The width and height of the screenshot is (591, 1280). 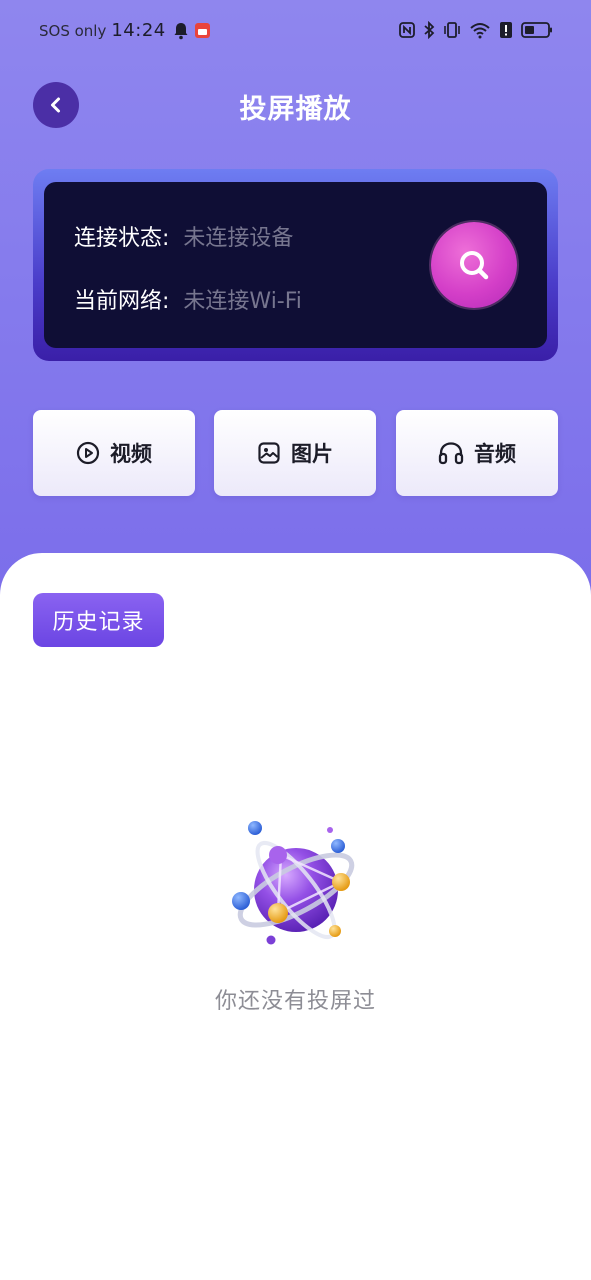 I want to click on page-title: 投屏播放, so click(x=295, y=109).